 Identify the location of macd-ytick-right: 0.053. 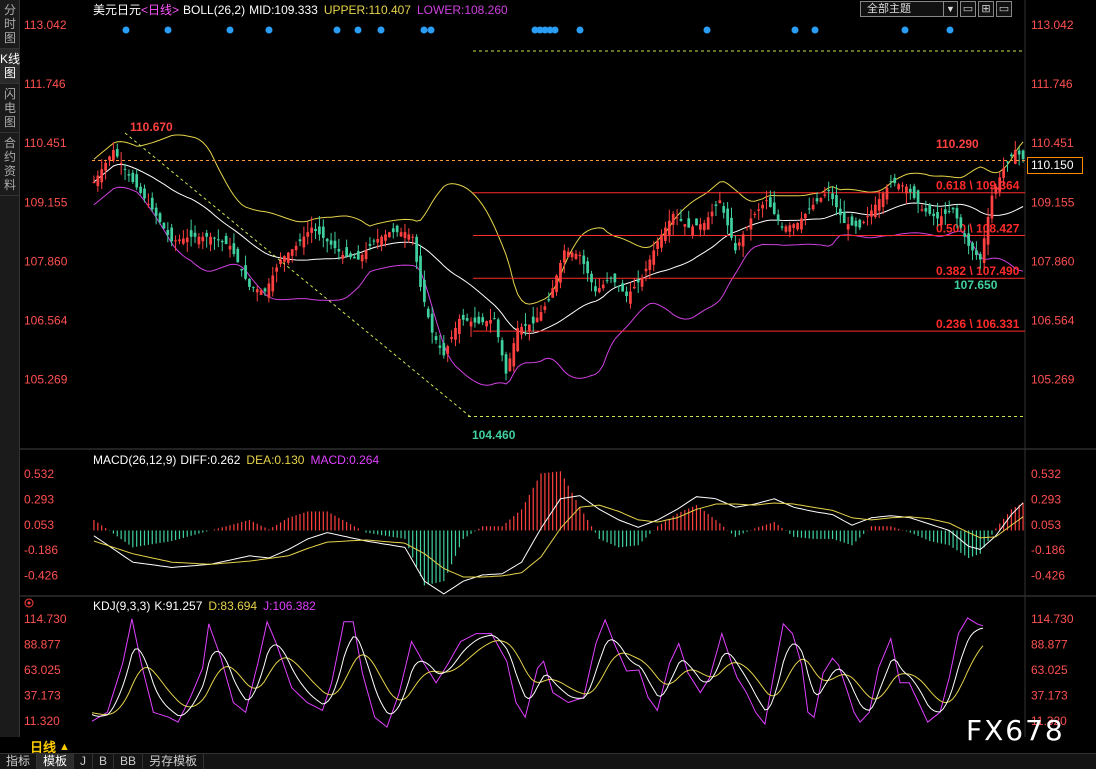
(1046, 525).